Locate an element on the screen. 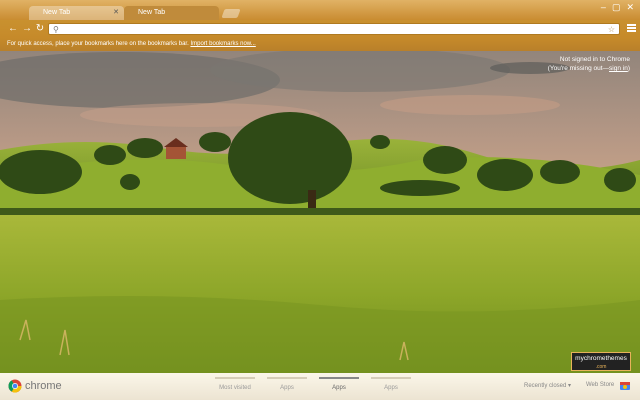  page-tab-most-visited: Most visited is located at coordinates (235, 384).